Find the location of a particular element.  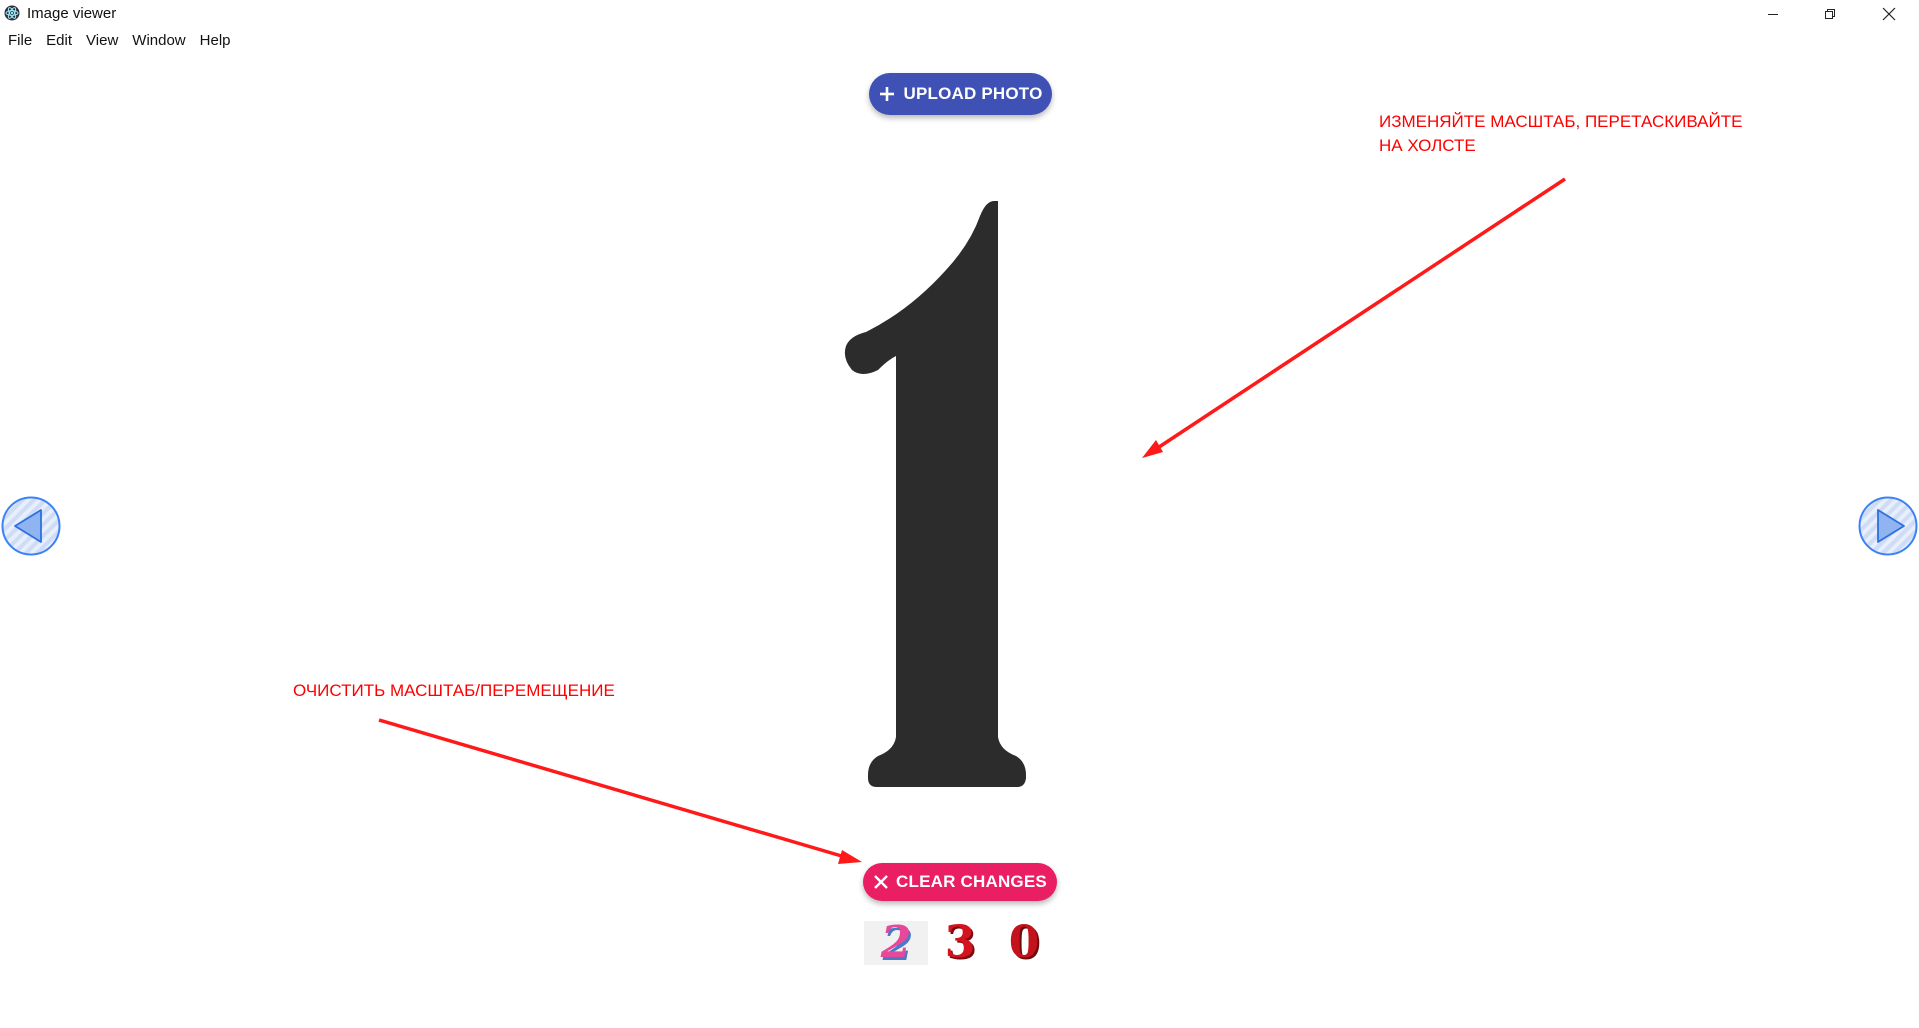

thumbnail-label: 0 is located at coordinates (1024, 942).